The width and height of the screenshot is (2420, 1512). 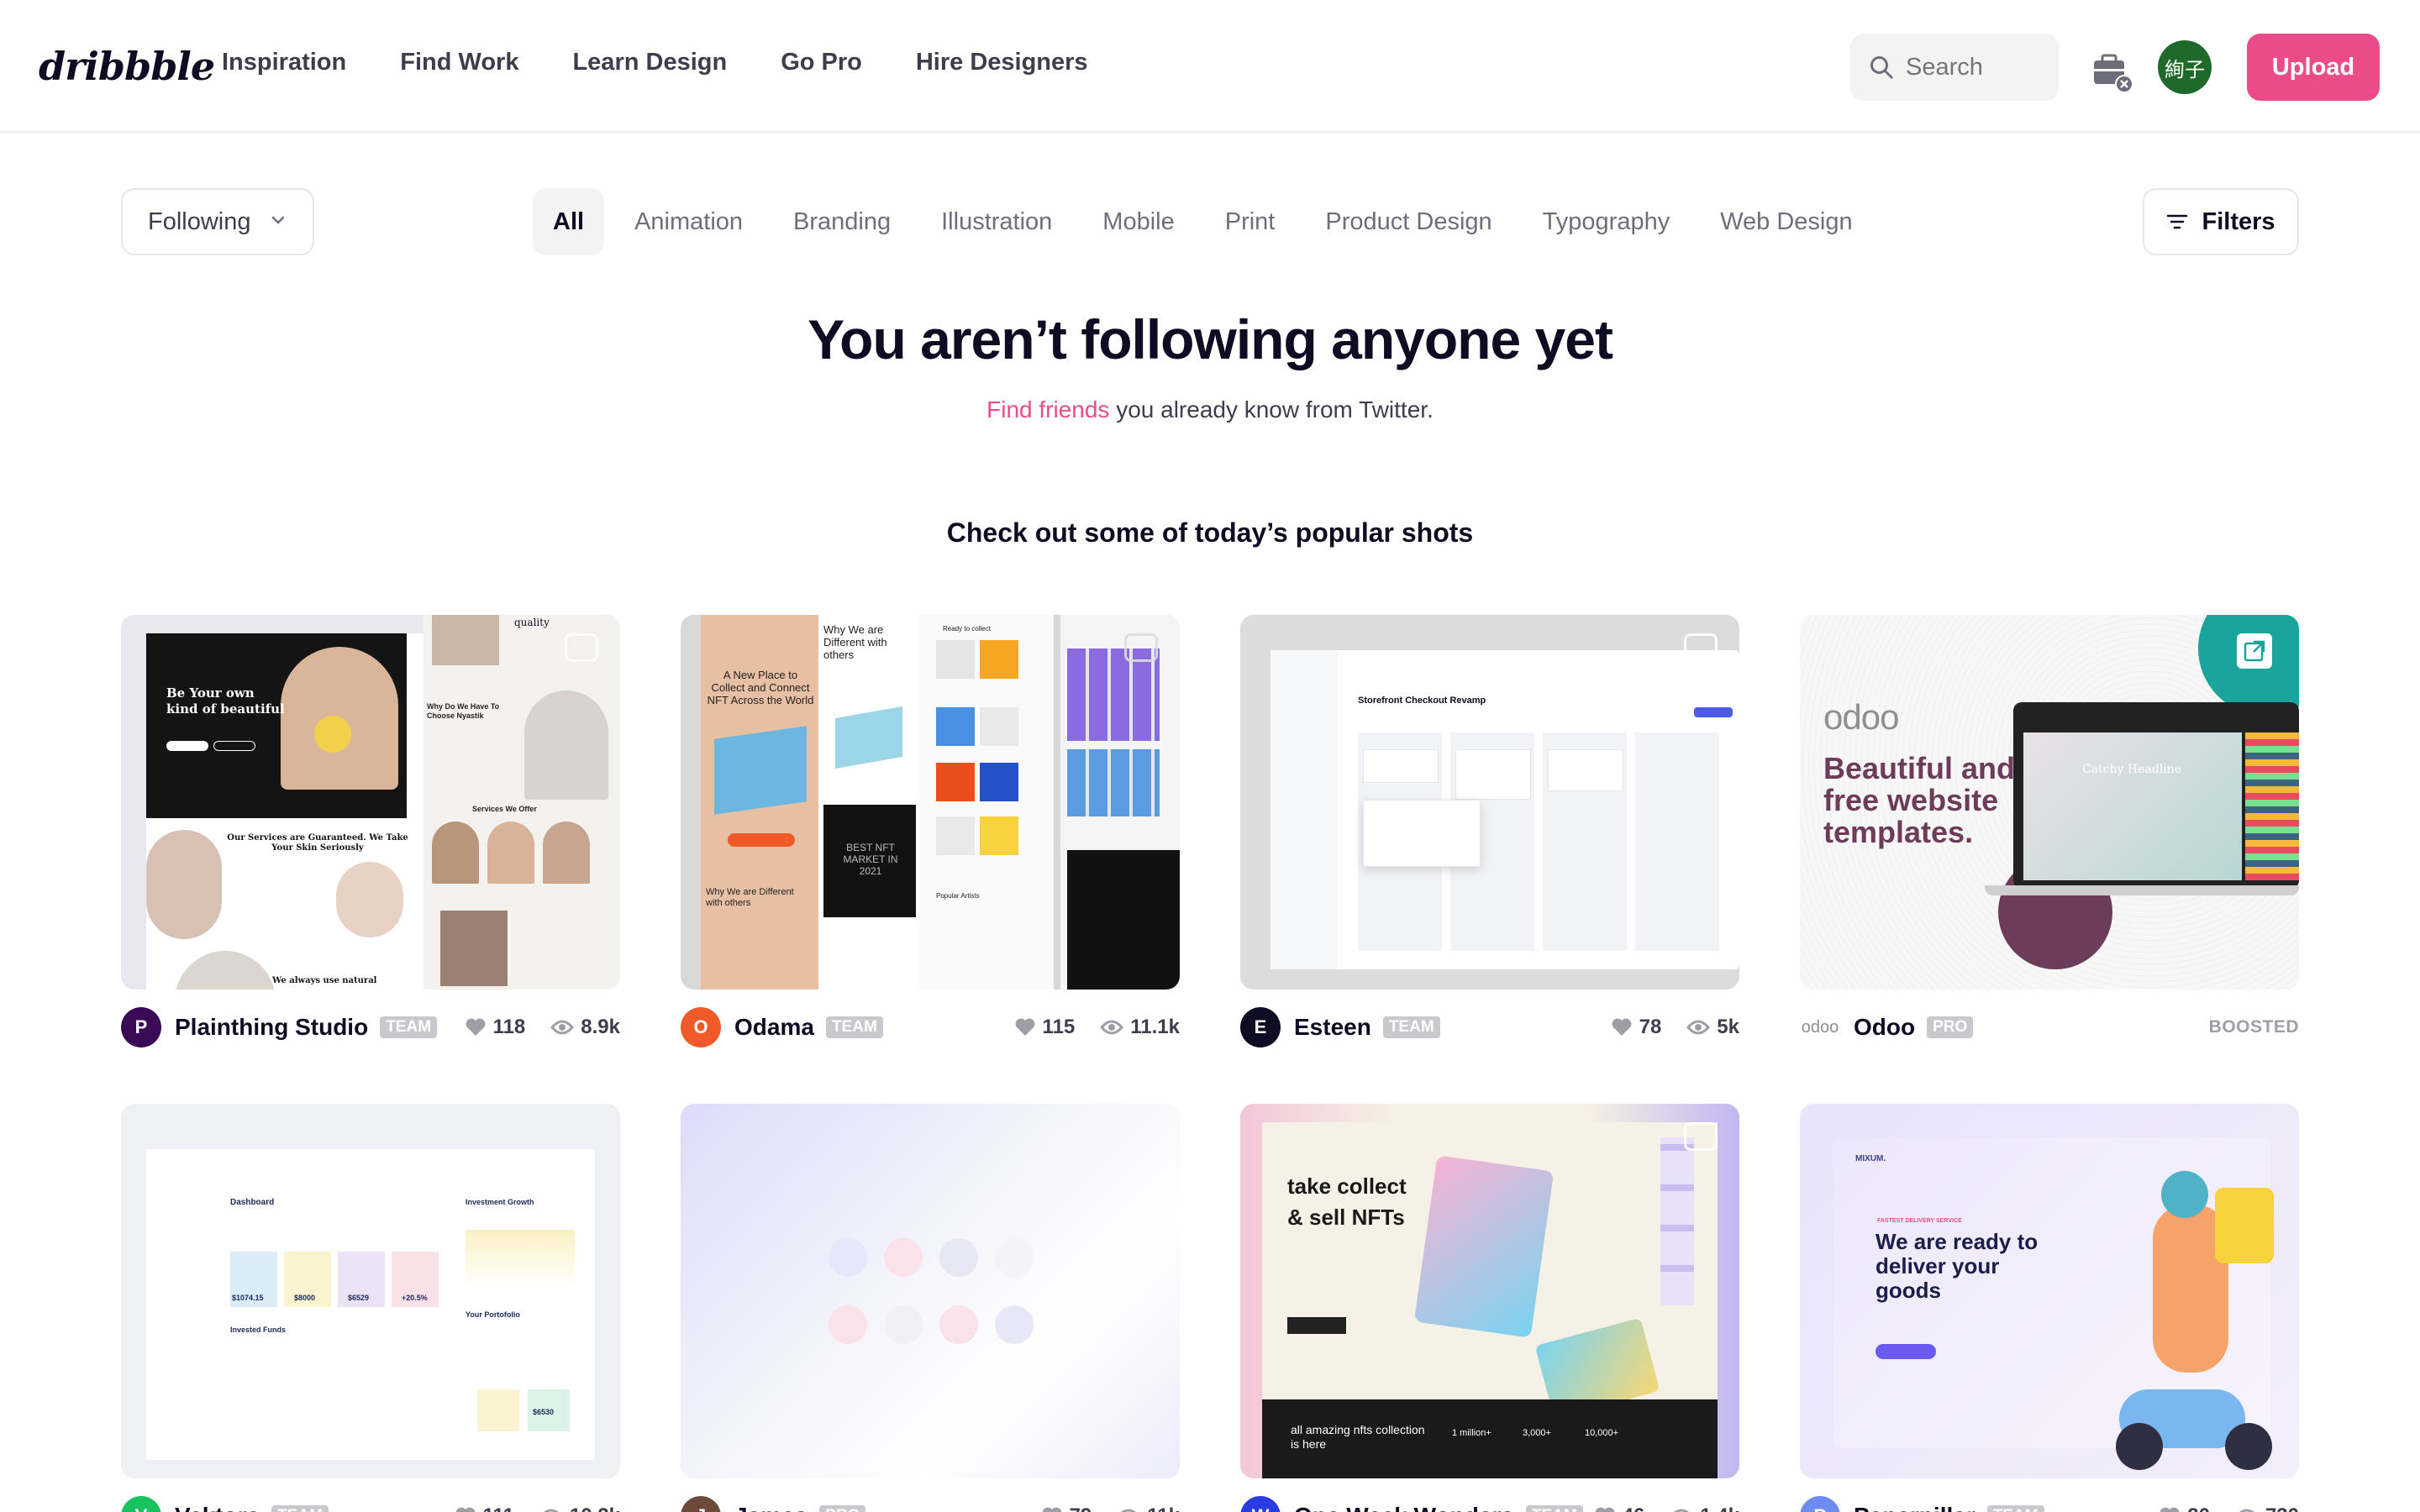 I want to click on author-name: Plainthing Studio, so click(x=271, y=1027).